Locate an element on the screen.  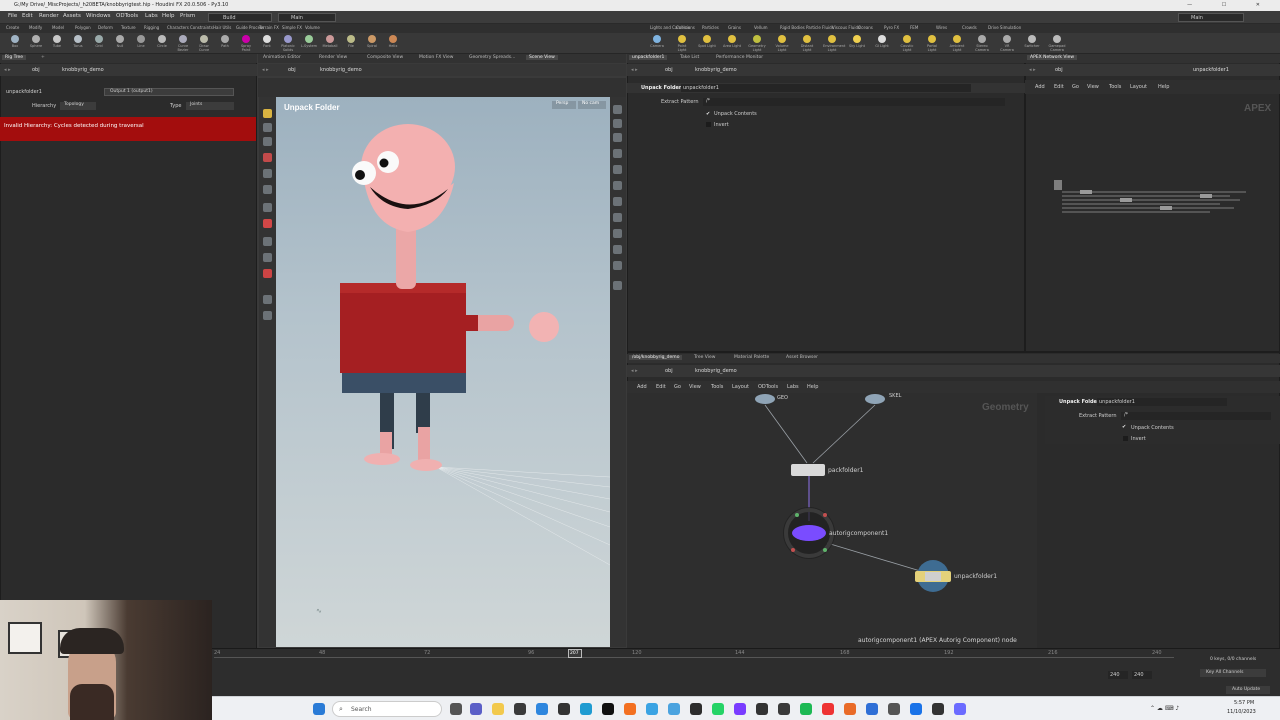
shelf-tool: Metaball is located at coordinates (330, 43).